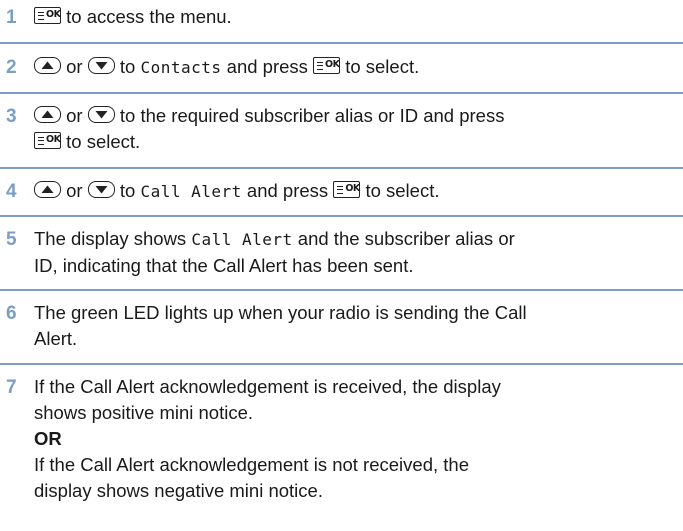 Image resolution: width=683 pixels, height=531 pixels. What do you see at coordinates (149, 16) in the screenshot?
I see `step-text: to access the menu.` at bounding box center [149, 16].